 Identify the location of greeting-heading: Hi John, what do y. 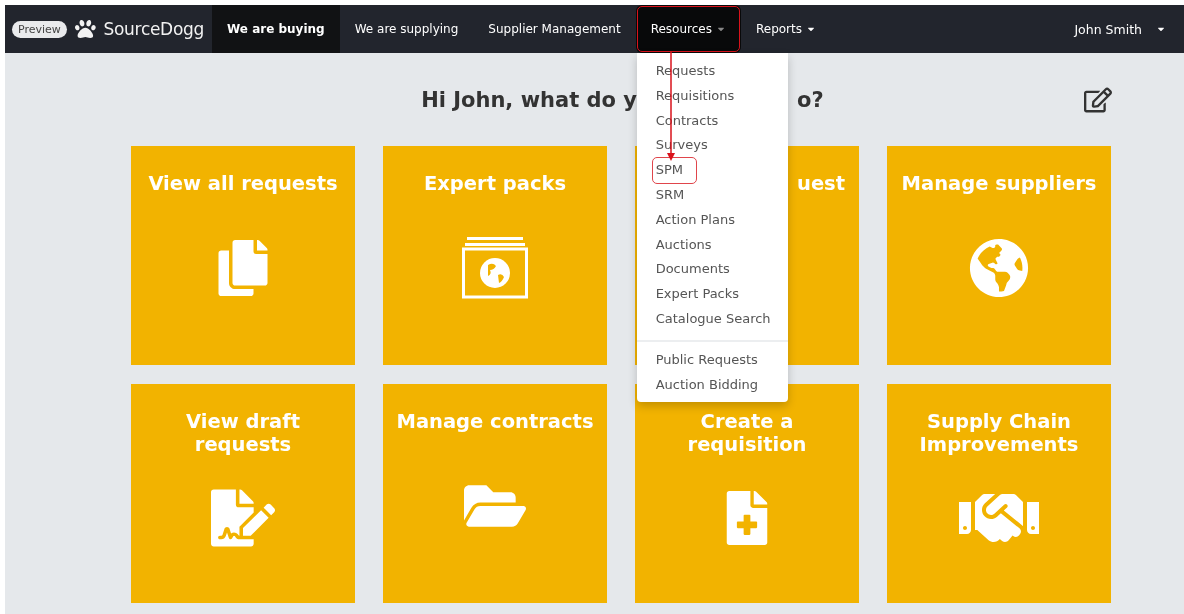
(528, 99).